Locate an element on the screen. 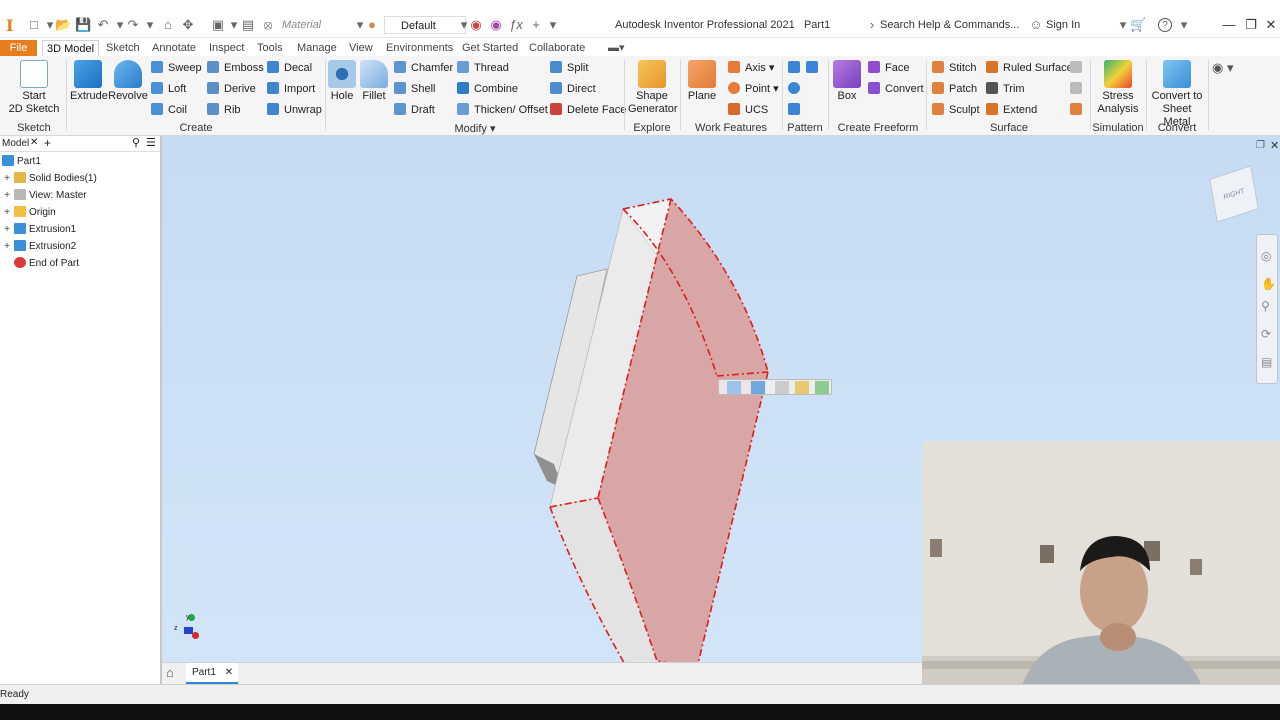  sketch-pattern-button is located at coordinates (796, 110).